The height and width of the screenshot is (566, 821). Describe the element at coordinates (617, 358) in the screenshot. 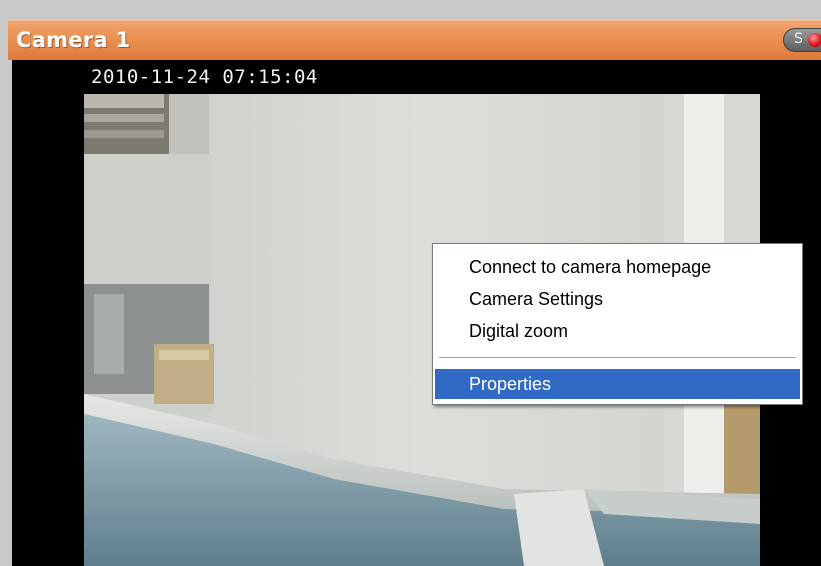

I see `menu-separator` at that location.